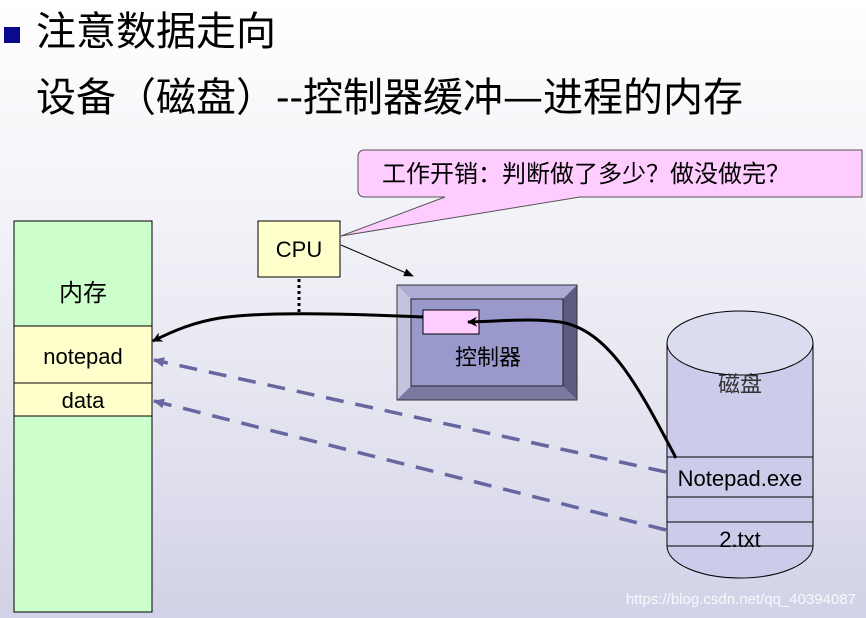 The width and height of the screenshot is (866, 618). Describe the element at coordinates (335, 267) in the screenshot. I see `cpu-block: CPU` at that location.